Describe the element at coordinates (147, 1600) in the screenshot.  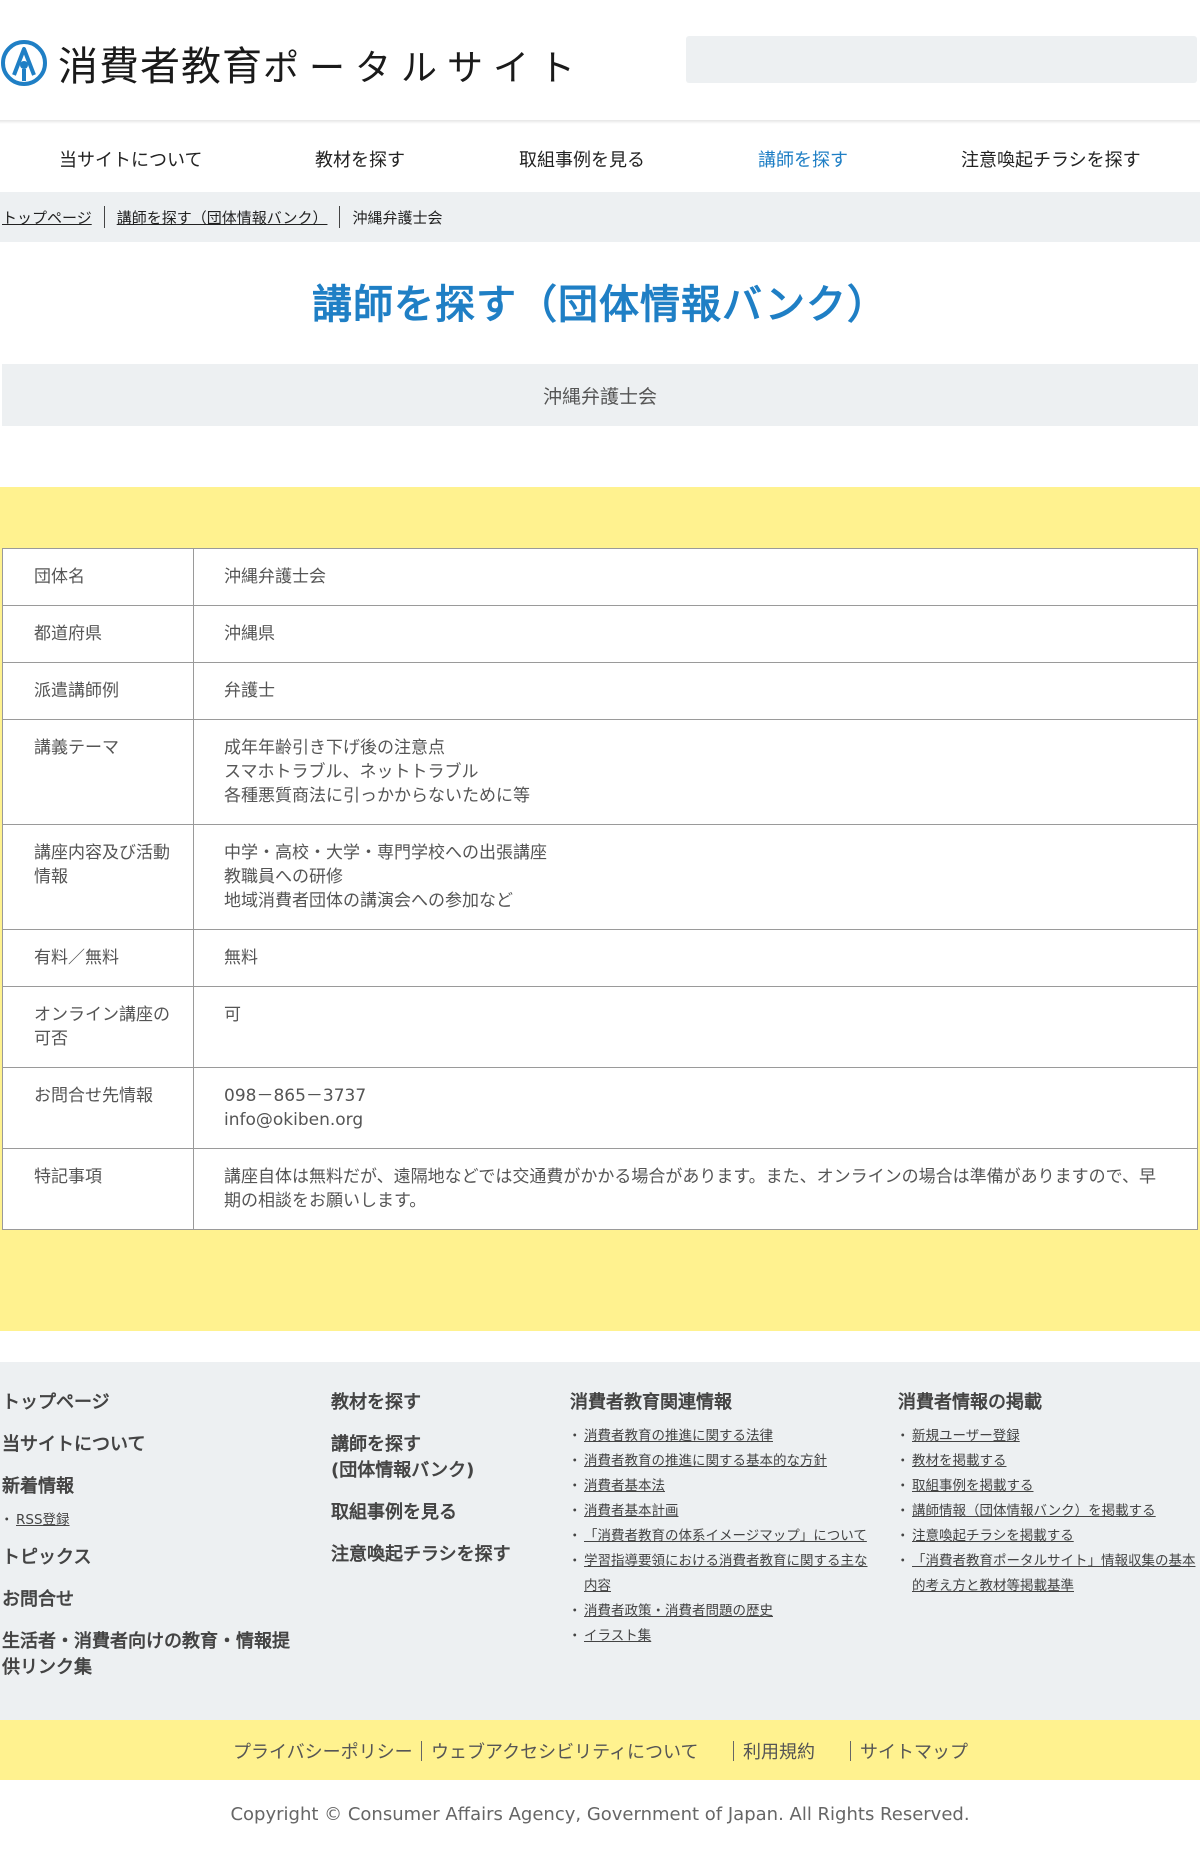
I see `footer-link-contact: お問合せ` at that location.